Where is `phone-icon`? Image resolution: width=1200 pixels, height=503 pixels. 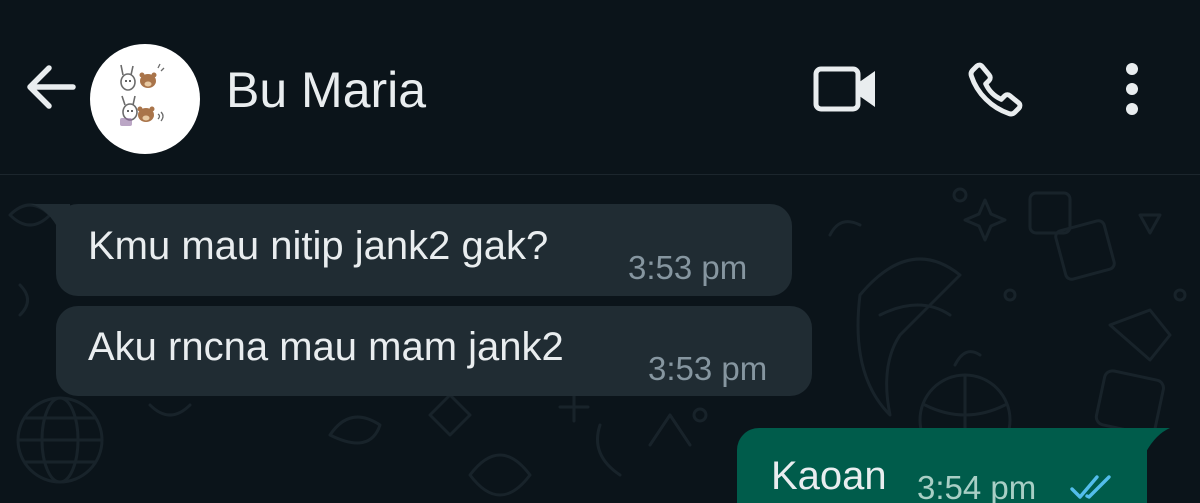 phone-icon is located at coordinates (996, 91).